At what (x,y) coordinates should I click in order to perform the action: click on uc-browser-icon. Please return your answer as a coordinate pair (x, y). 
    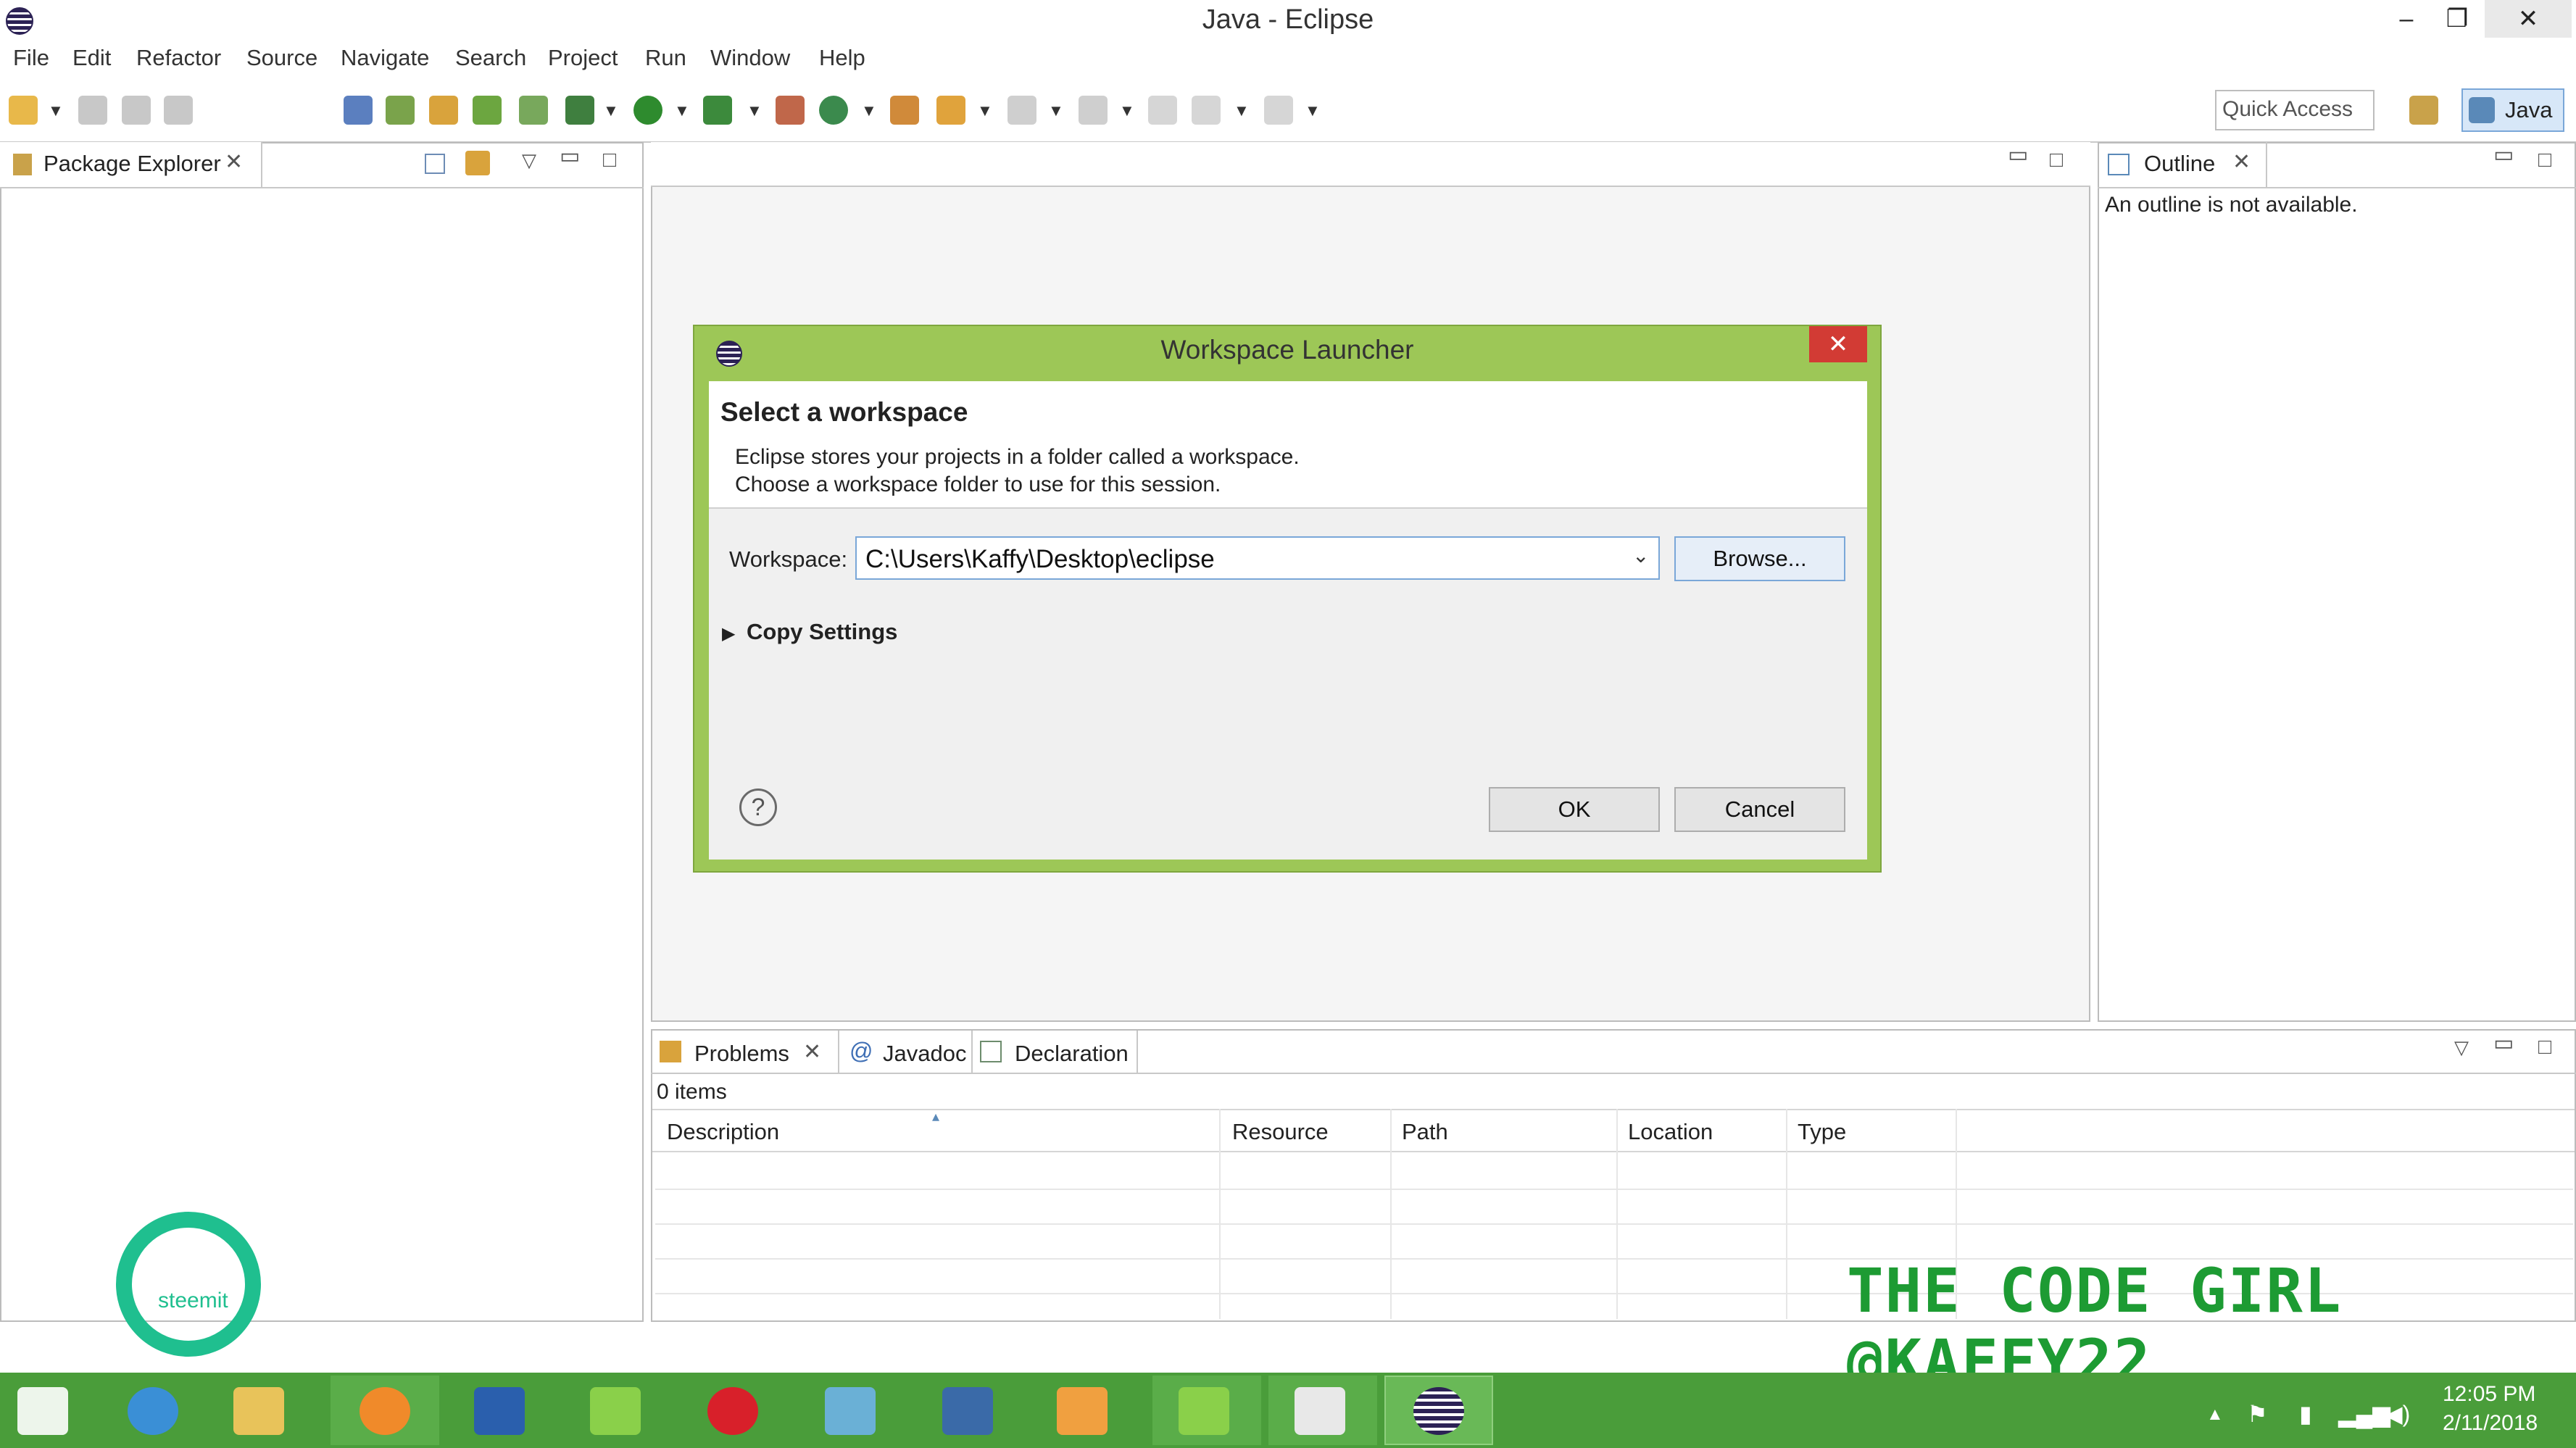
    Looking at the image, I should click on (385, 1411).